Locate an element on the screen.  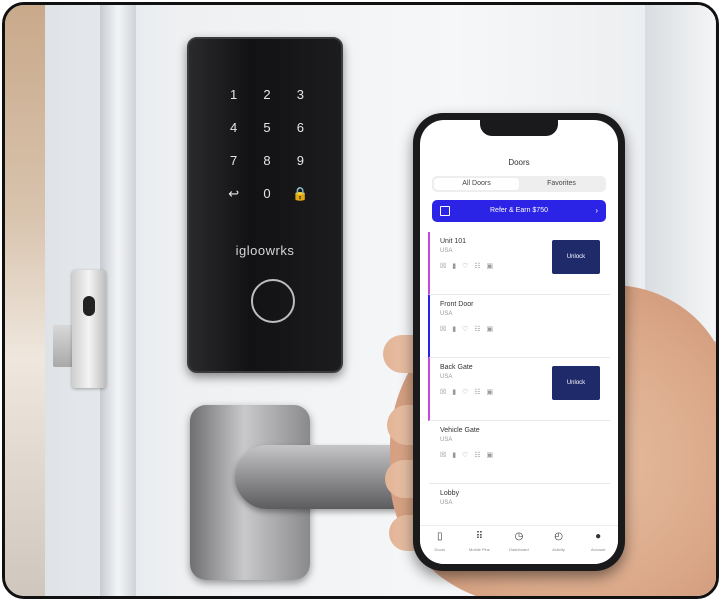
door-name: Unit 101 is located at coordinates (453, 241).